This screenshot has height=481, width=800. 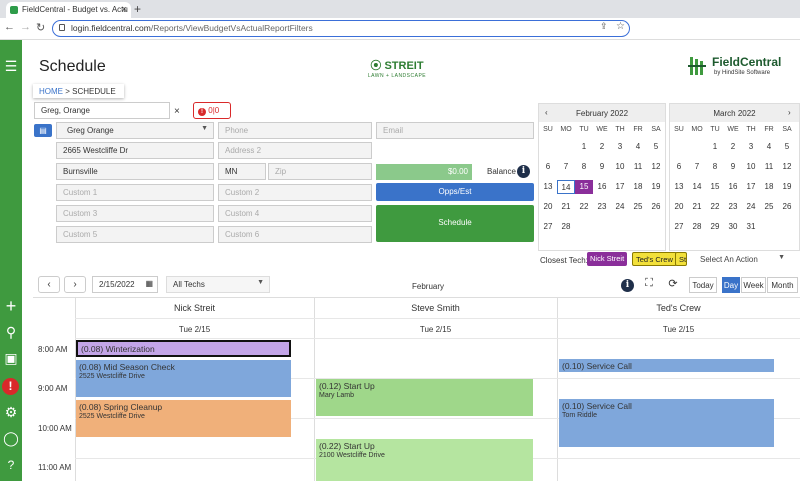 I want to click on calendar-day: 3, so click(x=751, y=147).